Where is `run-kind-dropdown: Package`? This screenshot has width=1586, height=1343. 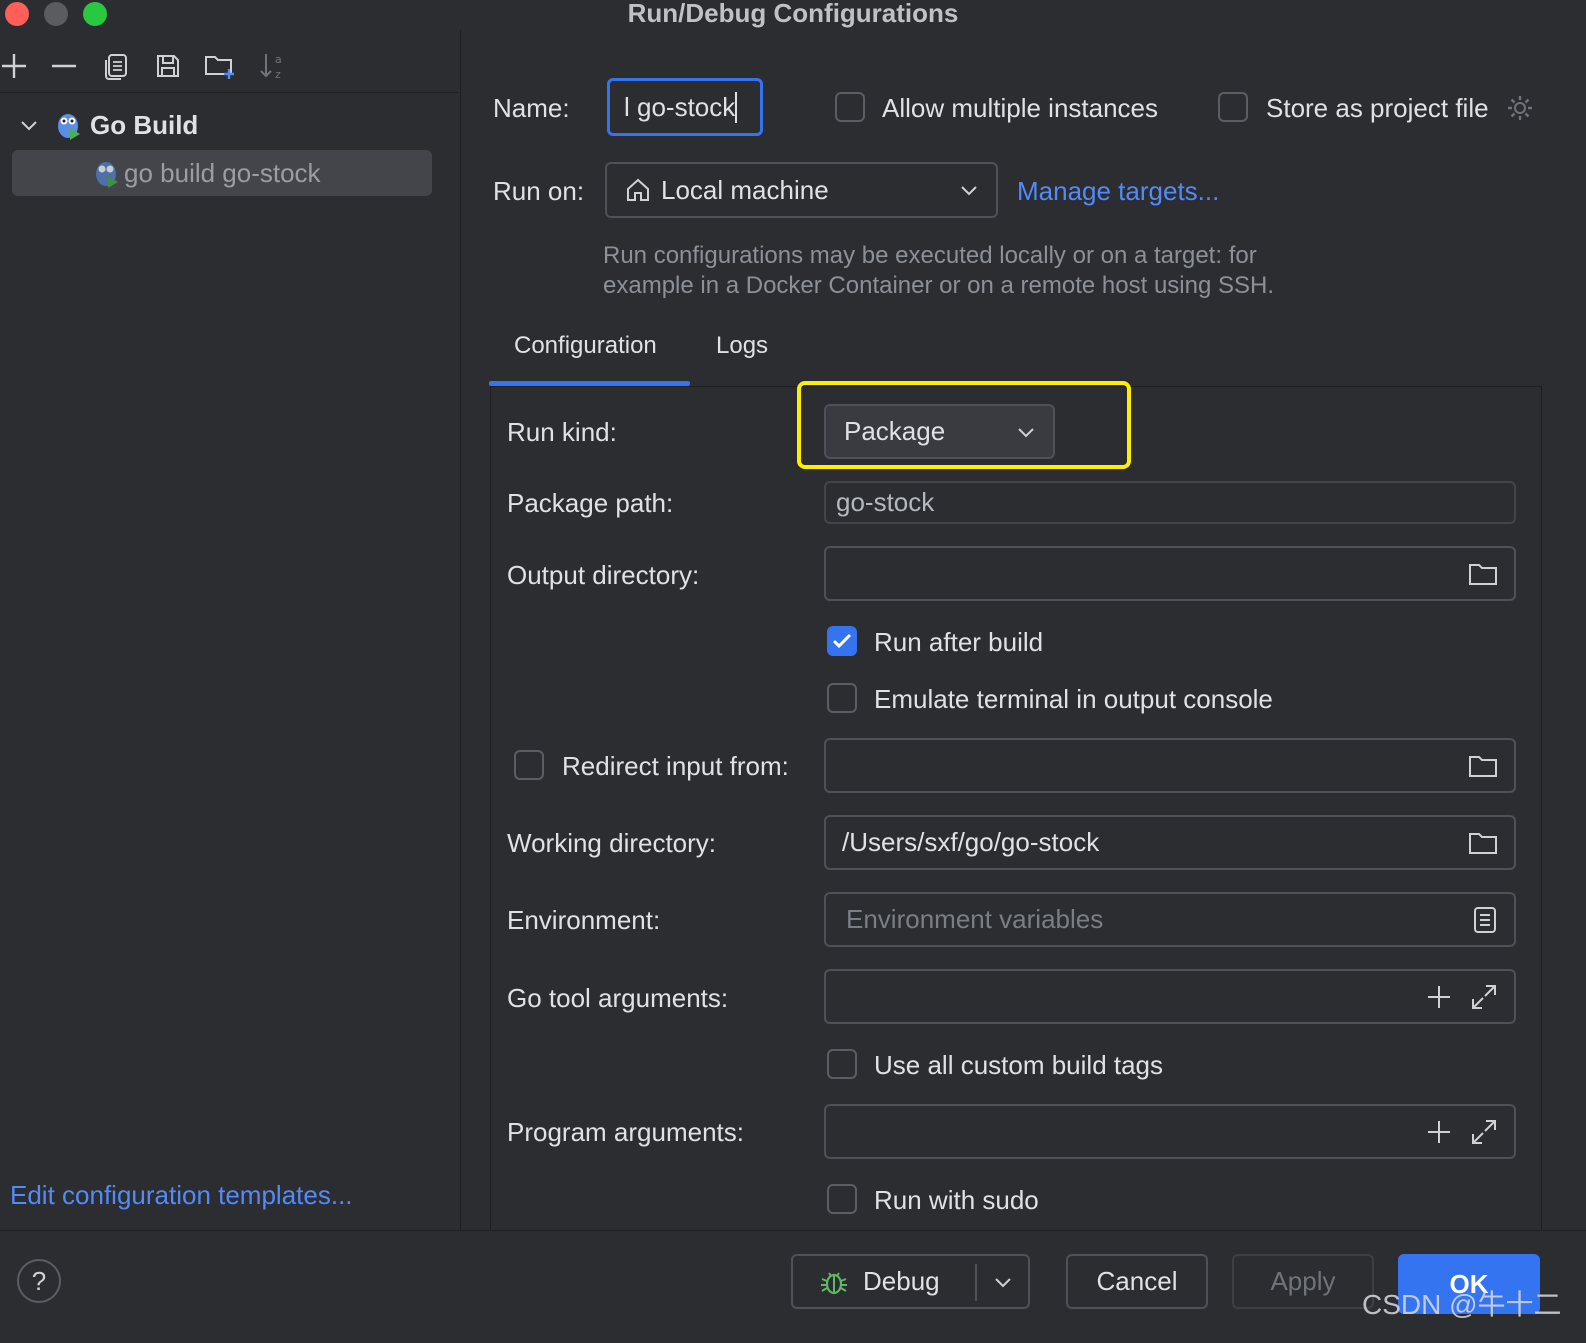 run-kind-dropdown: Package is located at coordinates (939, 431).